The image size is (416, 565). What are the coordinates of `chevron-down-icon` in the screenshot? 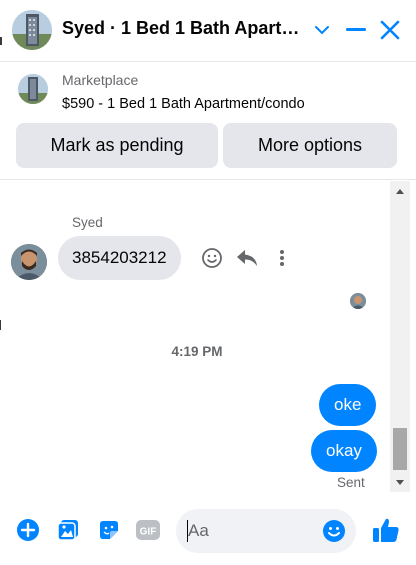 It's located at (322, 30).